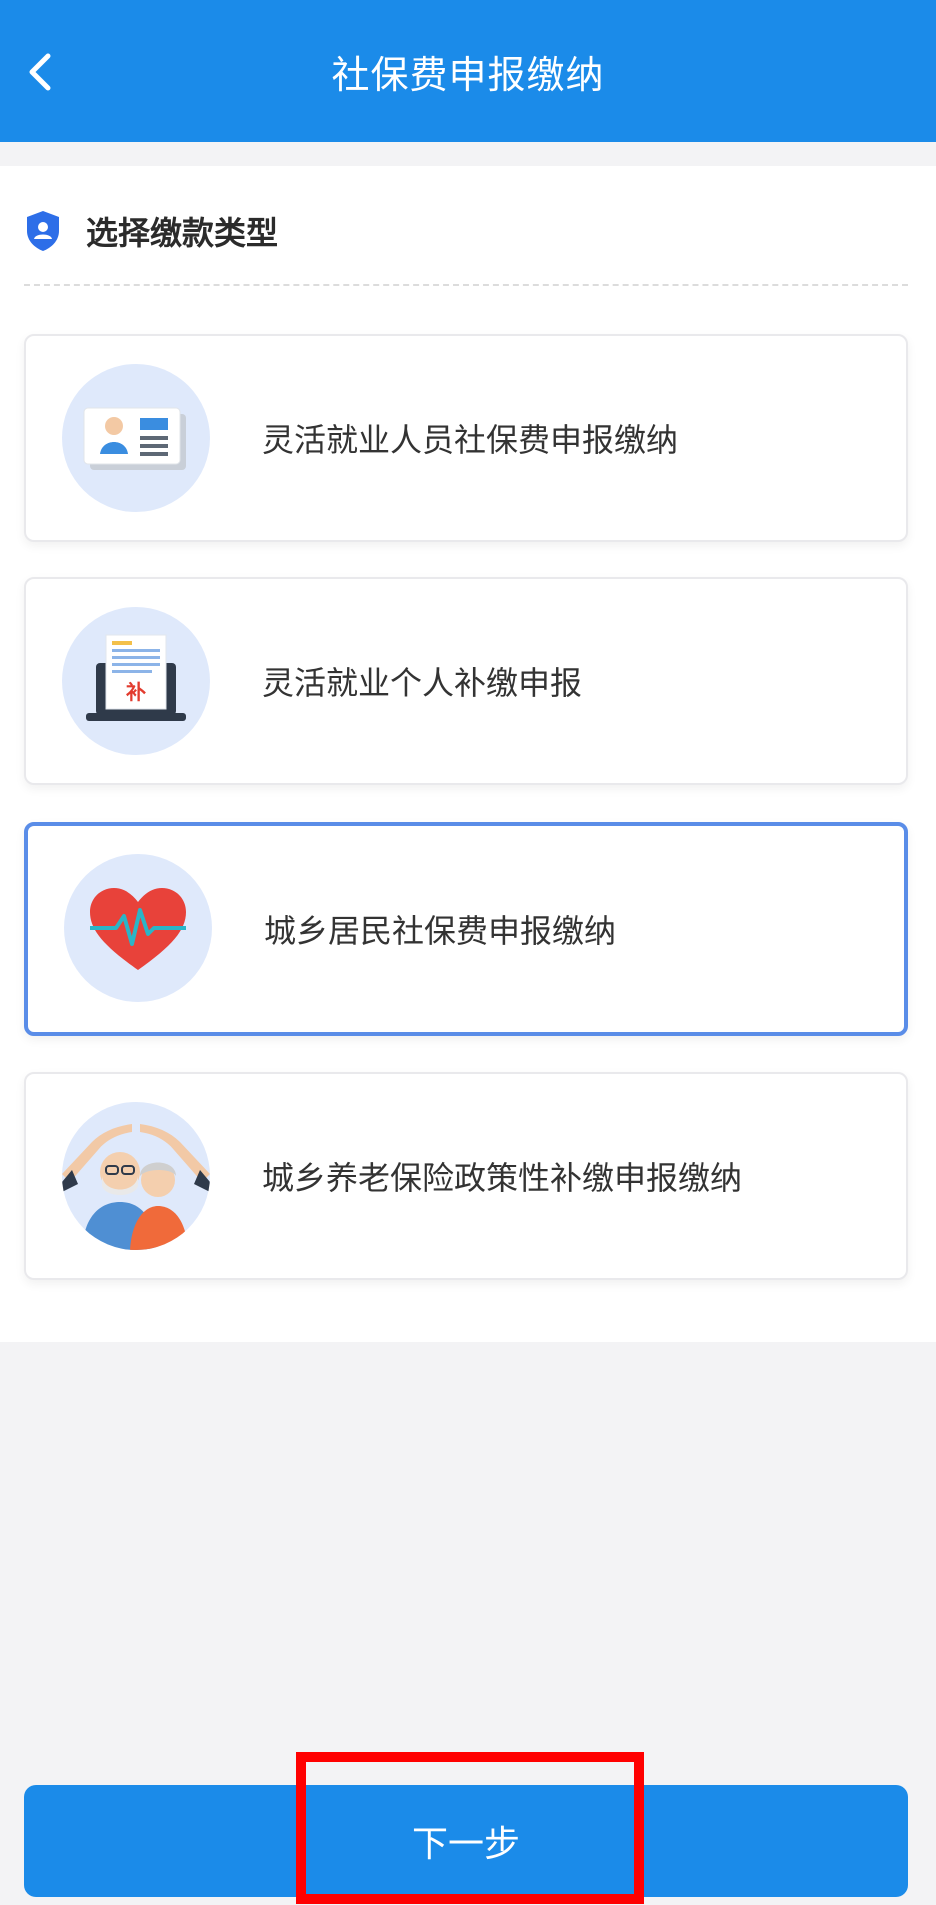 The height and width of the screenshot is (1905, 936). I want to click on option-urban-rural-resident-social-insurance: 城乡居民社保费申报缴纳, so click(466, 929).